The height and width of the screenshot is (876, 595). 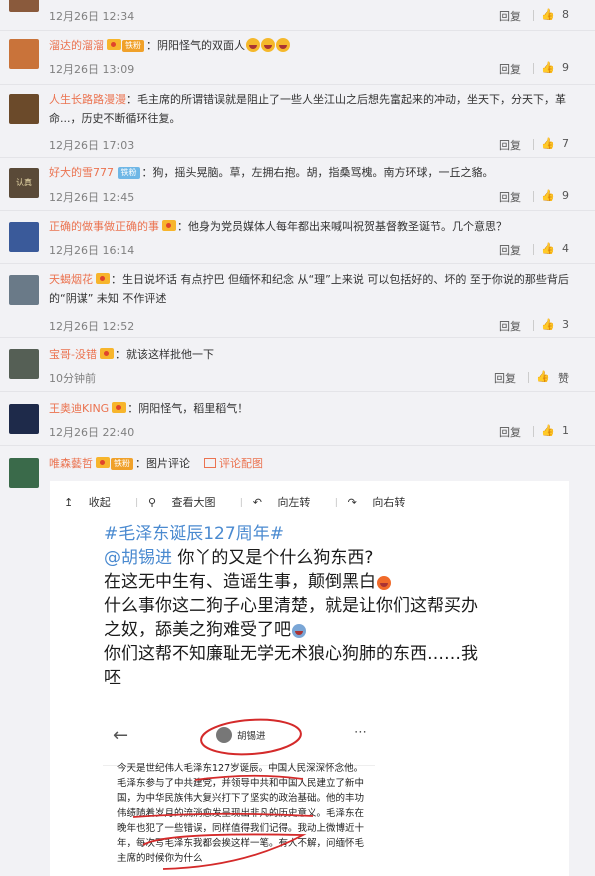 What do you see at coordinates (72, 378) in the screenshot?
I see `comment-time: 10分钟前` at bounding box center [72, 378].